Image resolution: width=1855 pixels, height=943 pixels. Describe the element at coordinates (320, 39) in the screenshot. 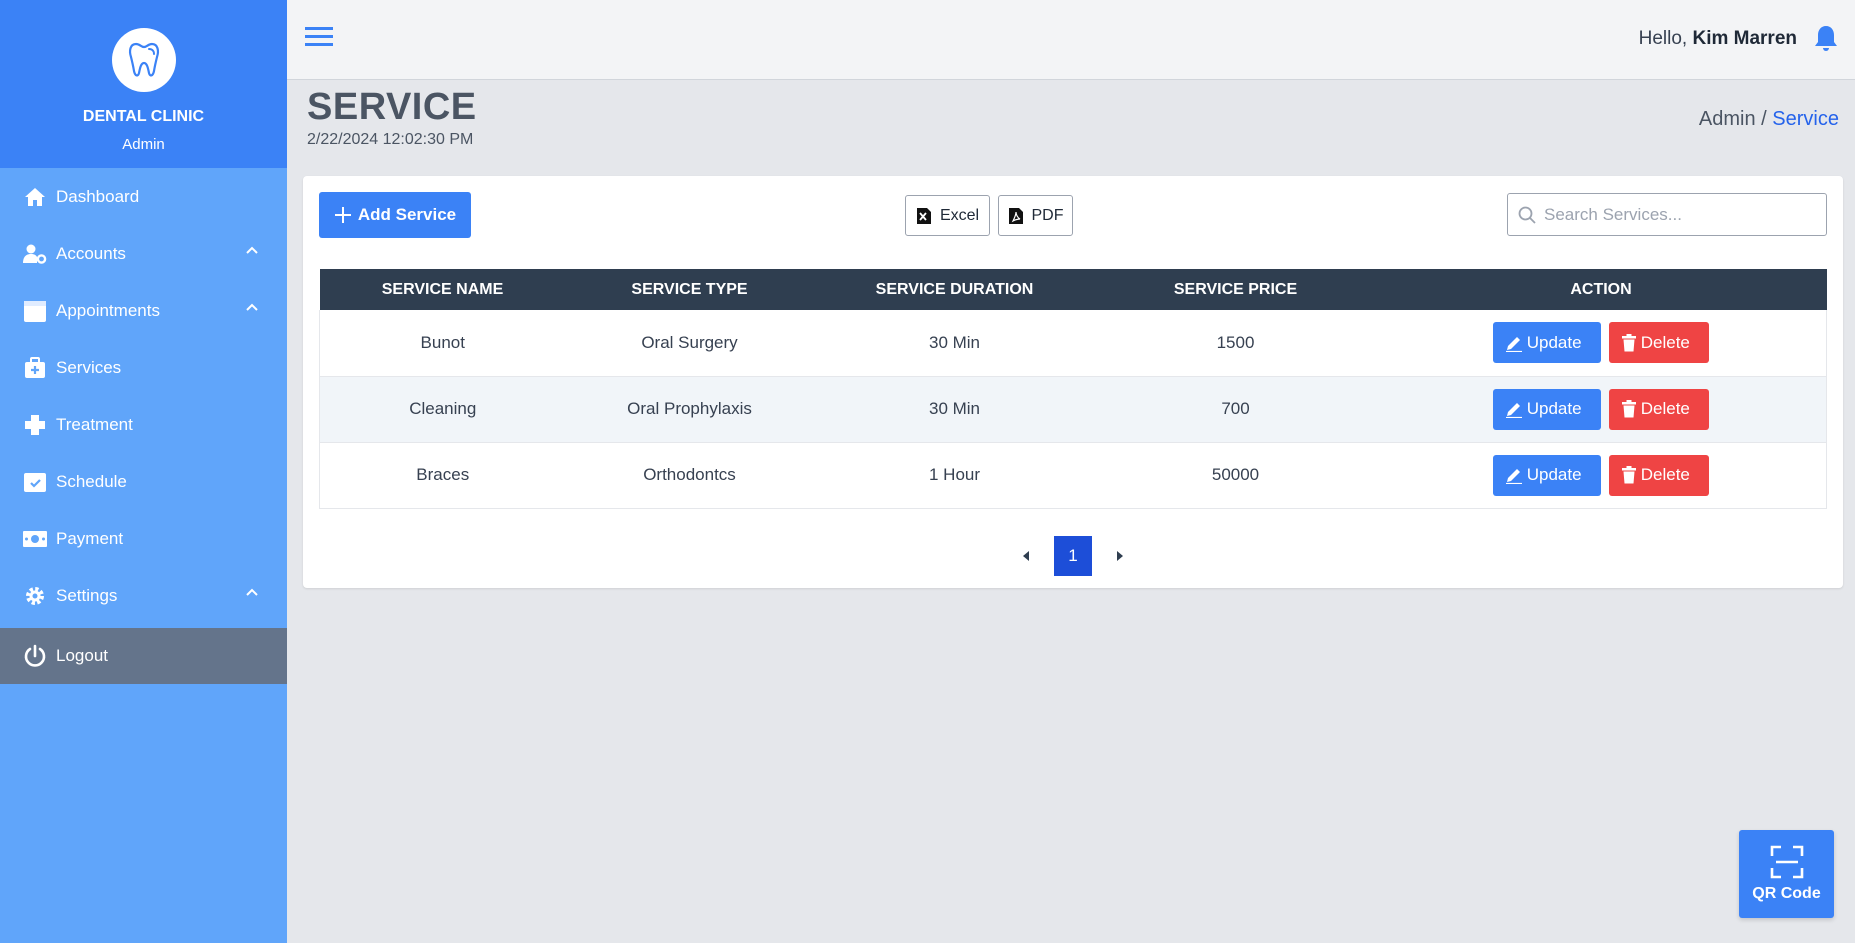

I see `hamburger-menu-icon` at that location.